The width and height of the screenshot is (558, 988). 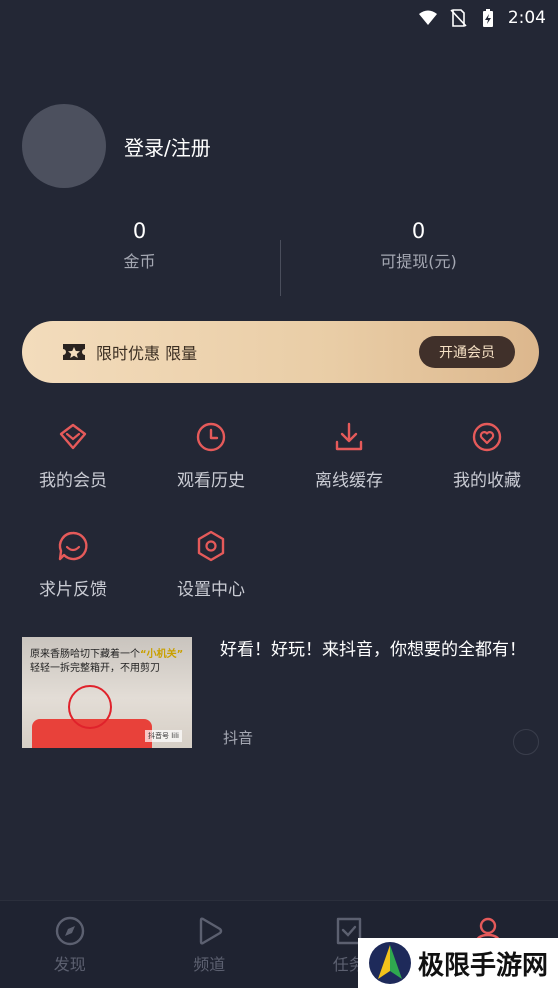 What do you see at coordinates (467, 352) in the screenshot?
I see `open-vip-button: 开通会员` at bounding box center [467, 352].